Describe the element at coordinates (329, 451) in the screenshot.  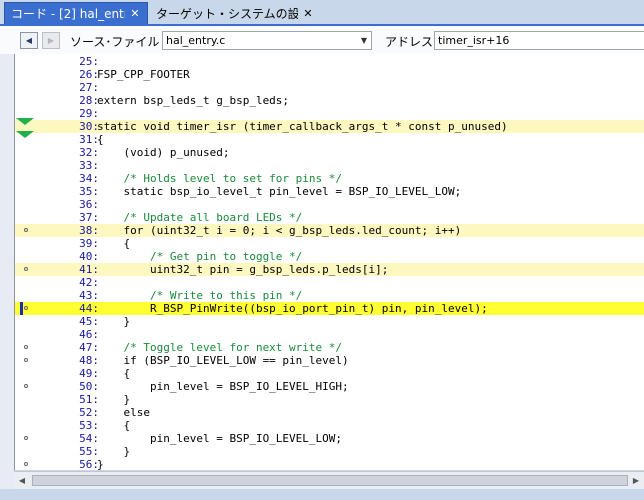
I see `code-line: 55: }` at that location.